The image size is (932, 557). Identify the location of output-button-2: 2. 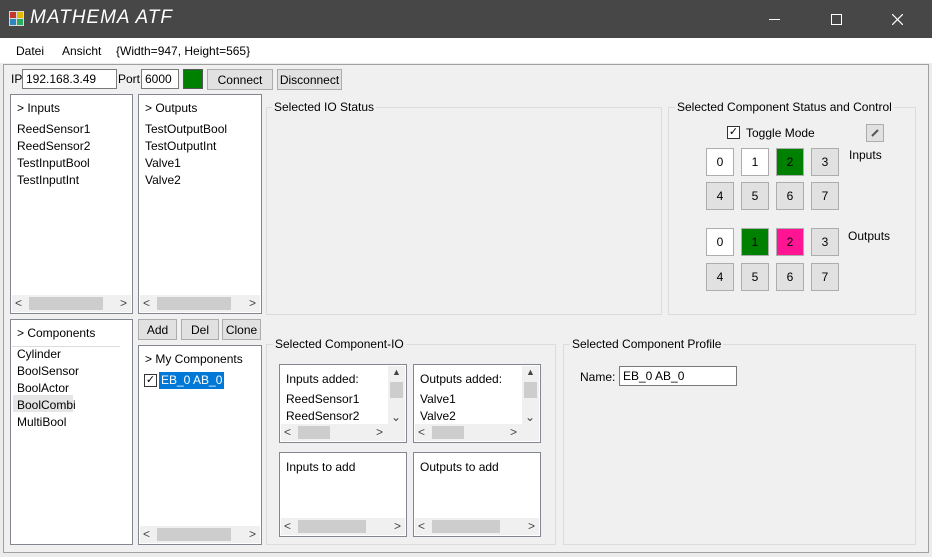
(790, 242).